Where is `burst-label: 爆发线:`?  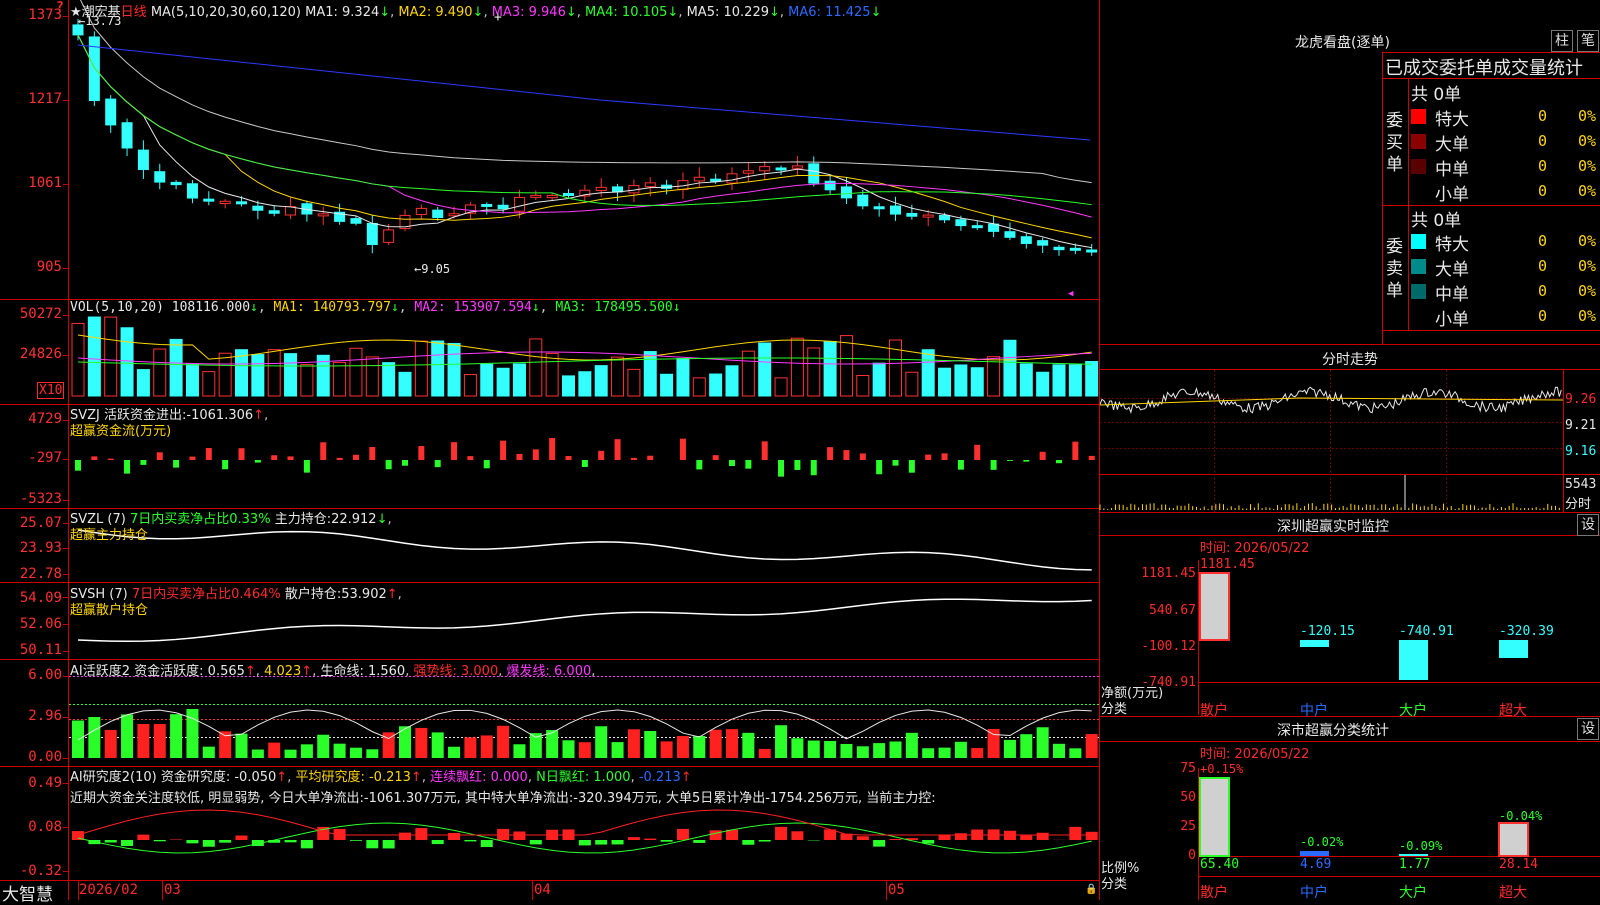
burst-label: 爆发线: is located at coordinates (527, 671).